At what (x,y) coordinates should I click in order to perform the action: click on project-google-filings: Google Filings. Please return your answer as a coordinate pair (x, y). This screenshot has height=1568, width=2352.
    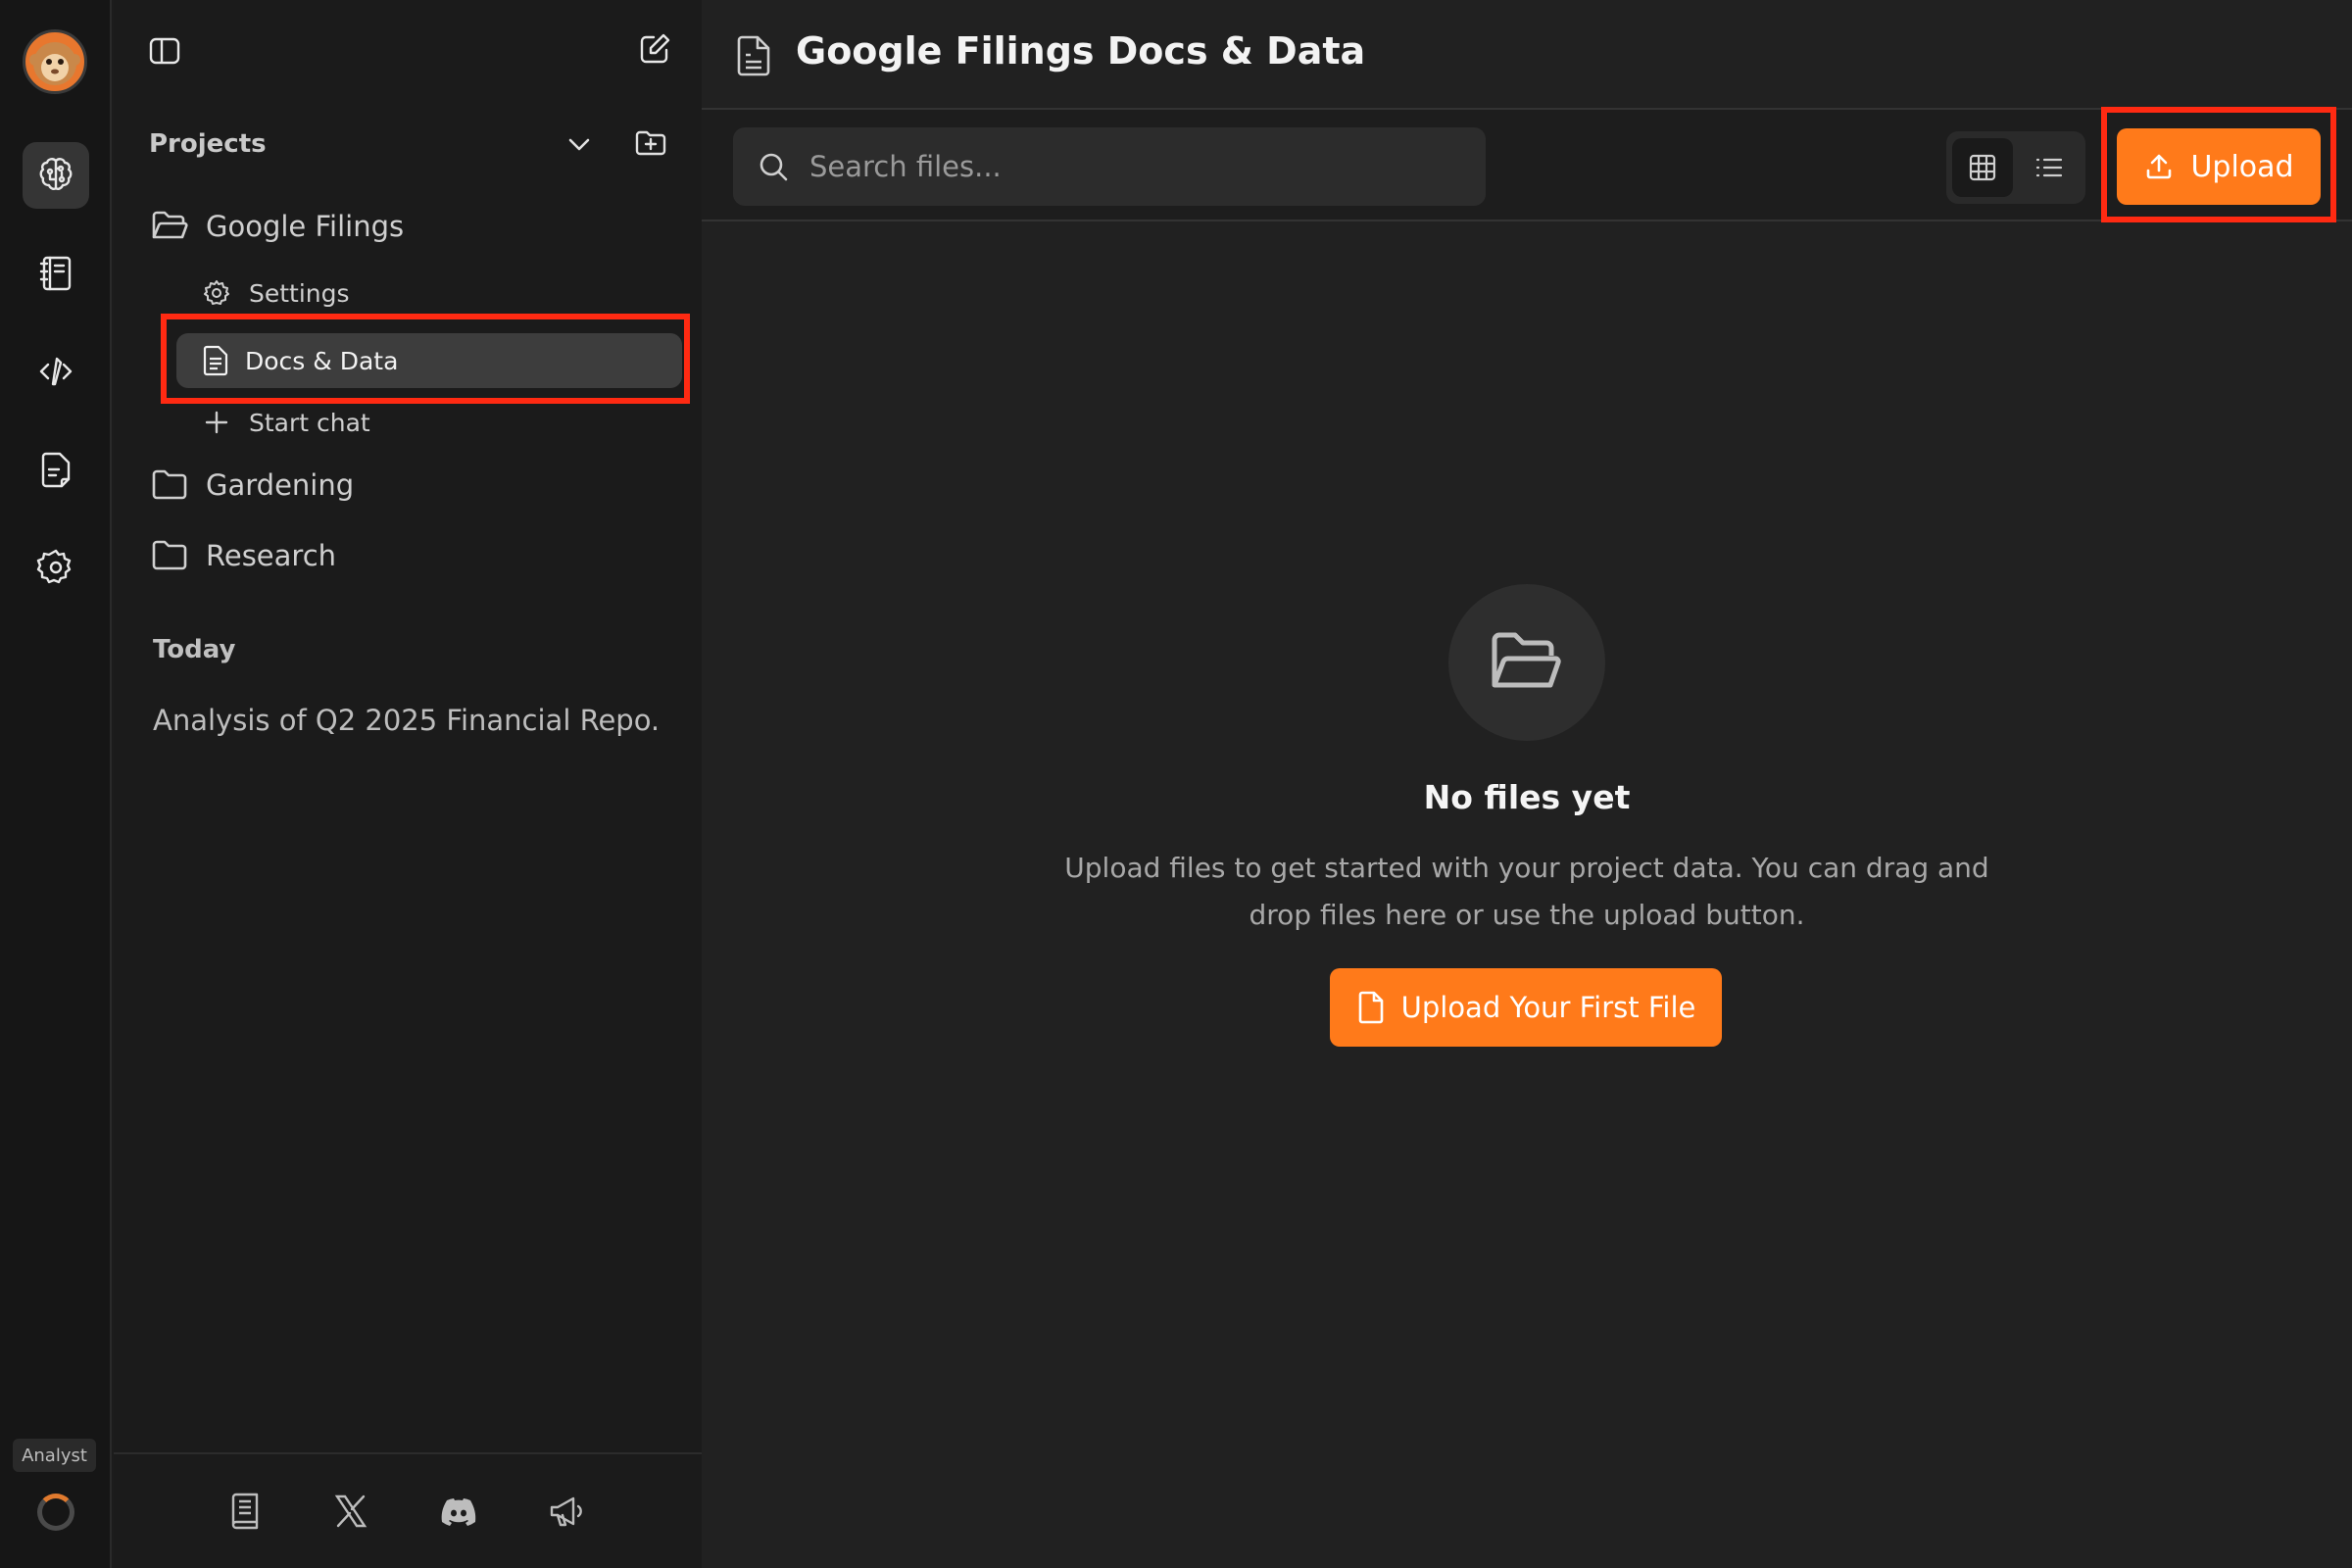
    Looking at the image, I should click on (277, 226).